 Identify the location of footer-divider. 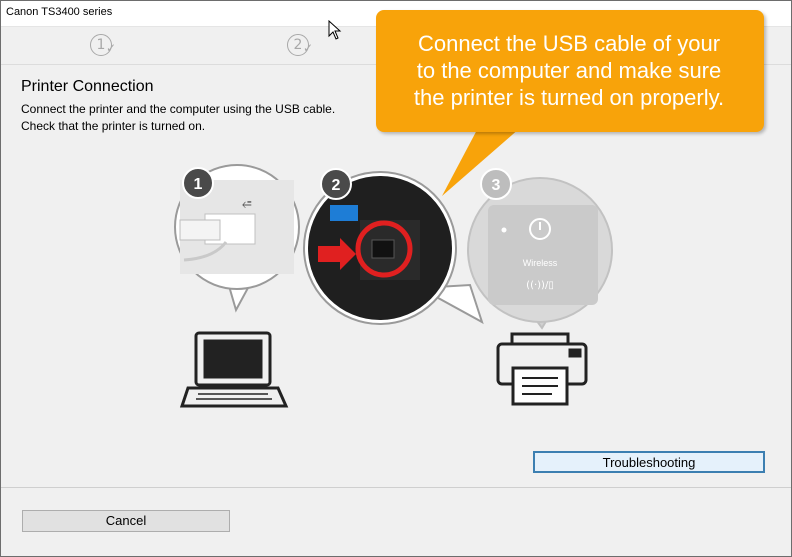
(396, 487).